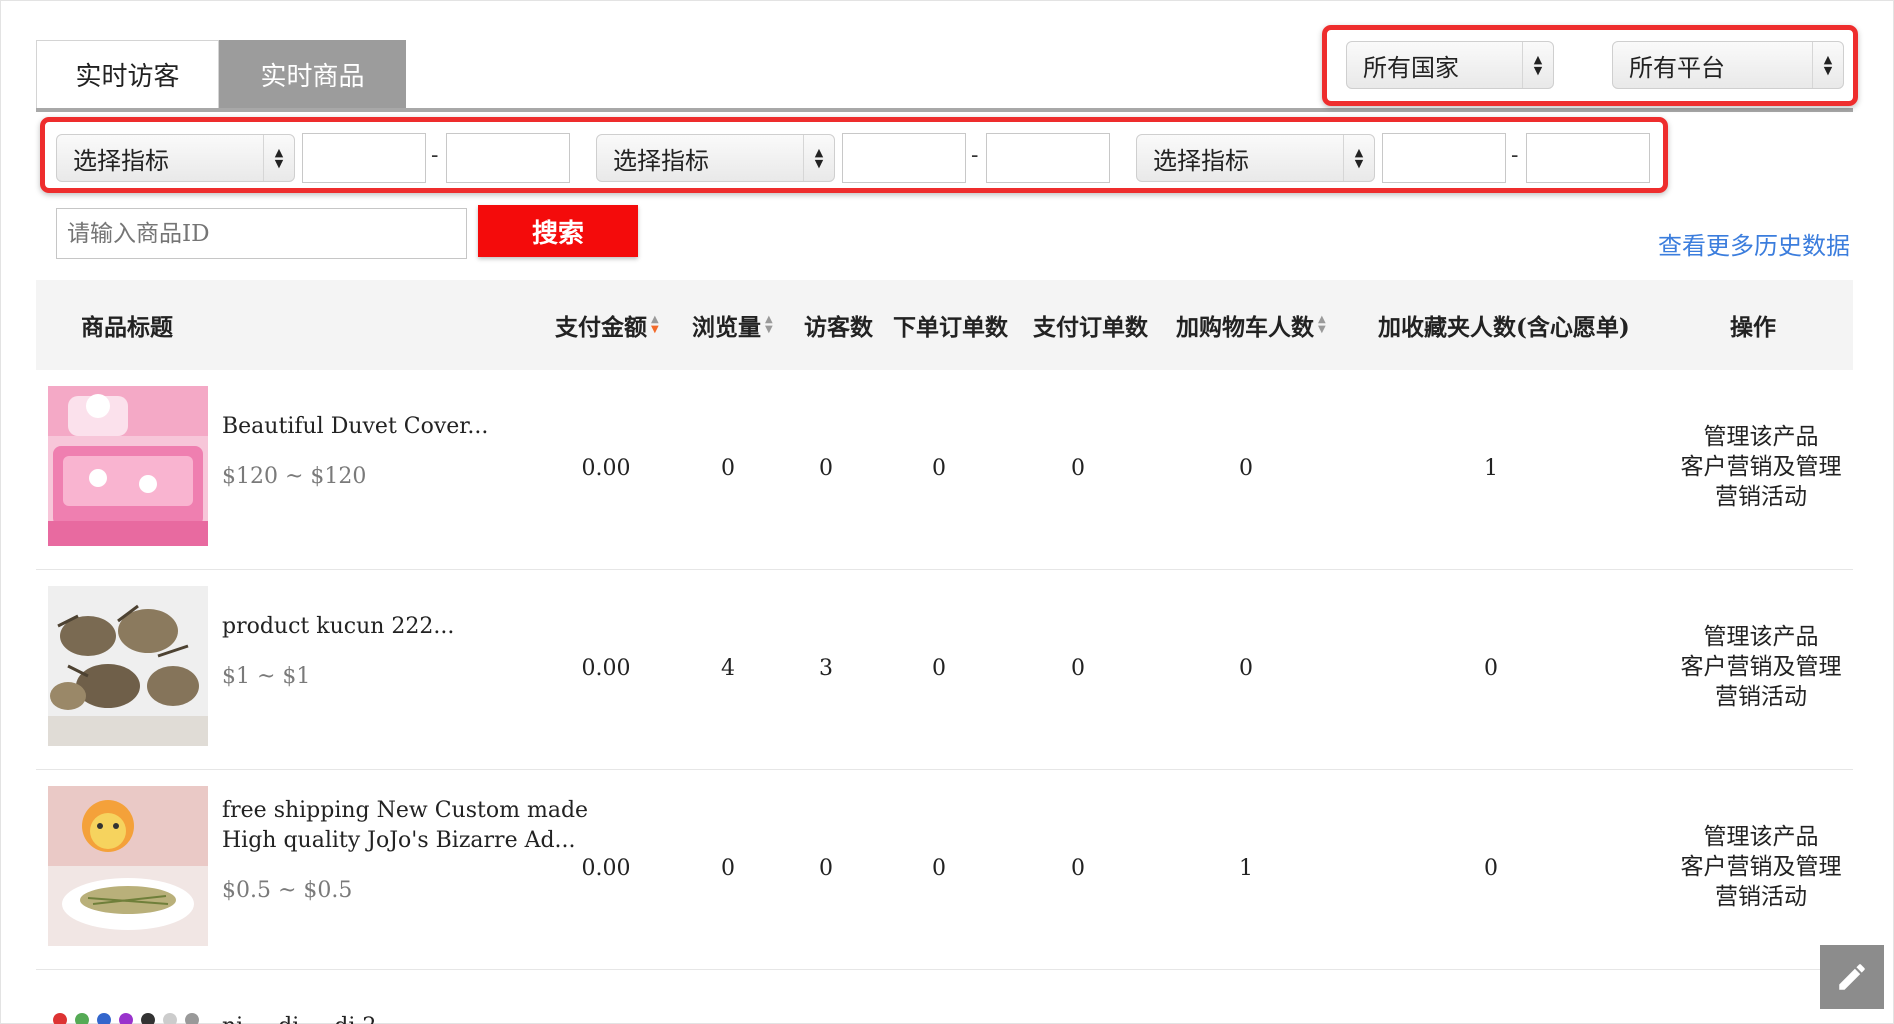 This screenshot has height=1024, width=1894. Describe the element at coordinates (127, 74) in the screenshot. I see `tab-realtime-visitors: 实时访客` at that location.